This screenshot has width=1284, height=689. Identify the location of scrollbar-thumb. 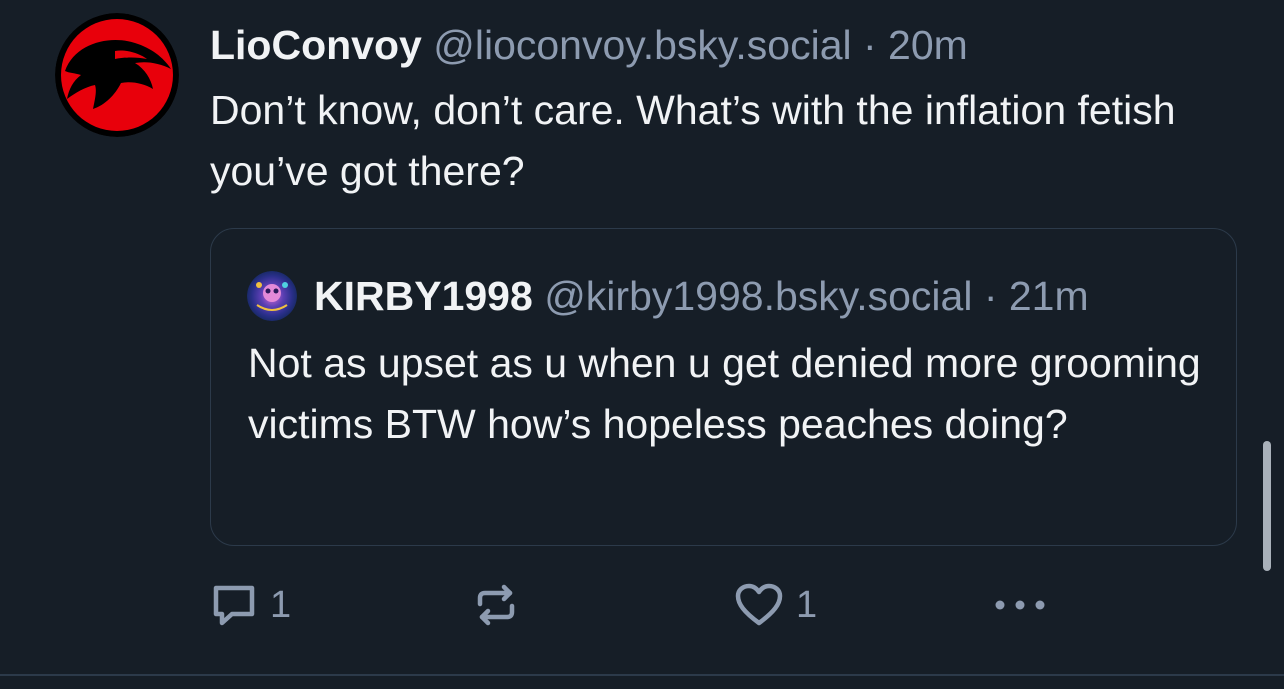
(1267, 506).